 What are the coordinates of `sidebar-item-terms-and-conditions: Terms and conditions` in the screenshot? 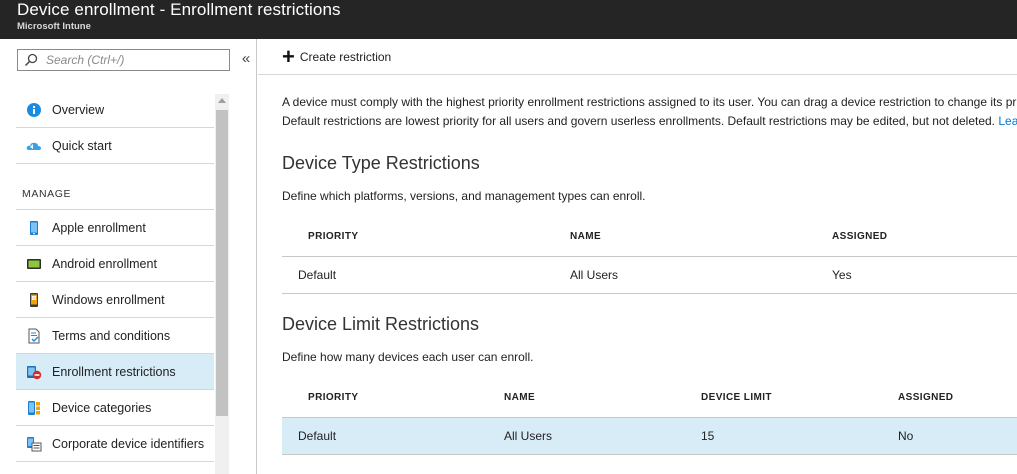 It's located at (115, 336).